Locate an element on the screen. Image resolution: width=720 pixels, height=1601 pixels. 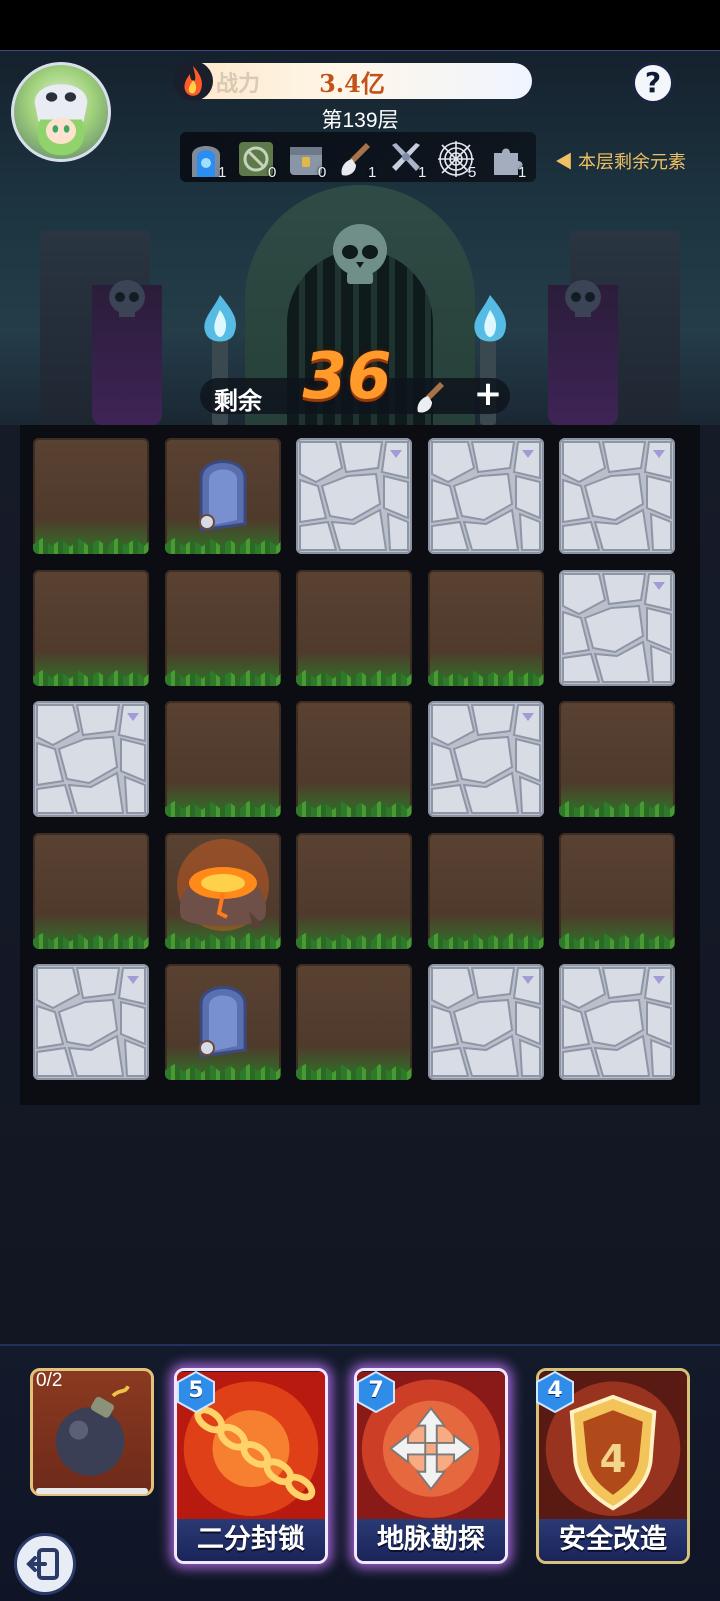
avatar-portrait-icon is located at coordinates (61, 120).